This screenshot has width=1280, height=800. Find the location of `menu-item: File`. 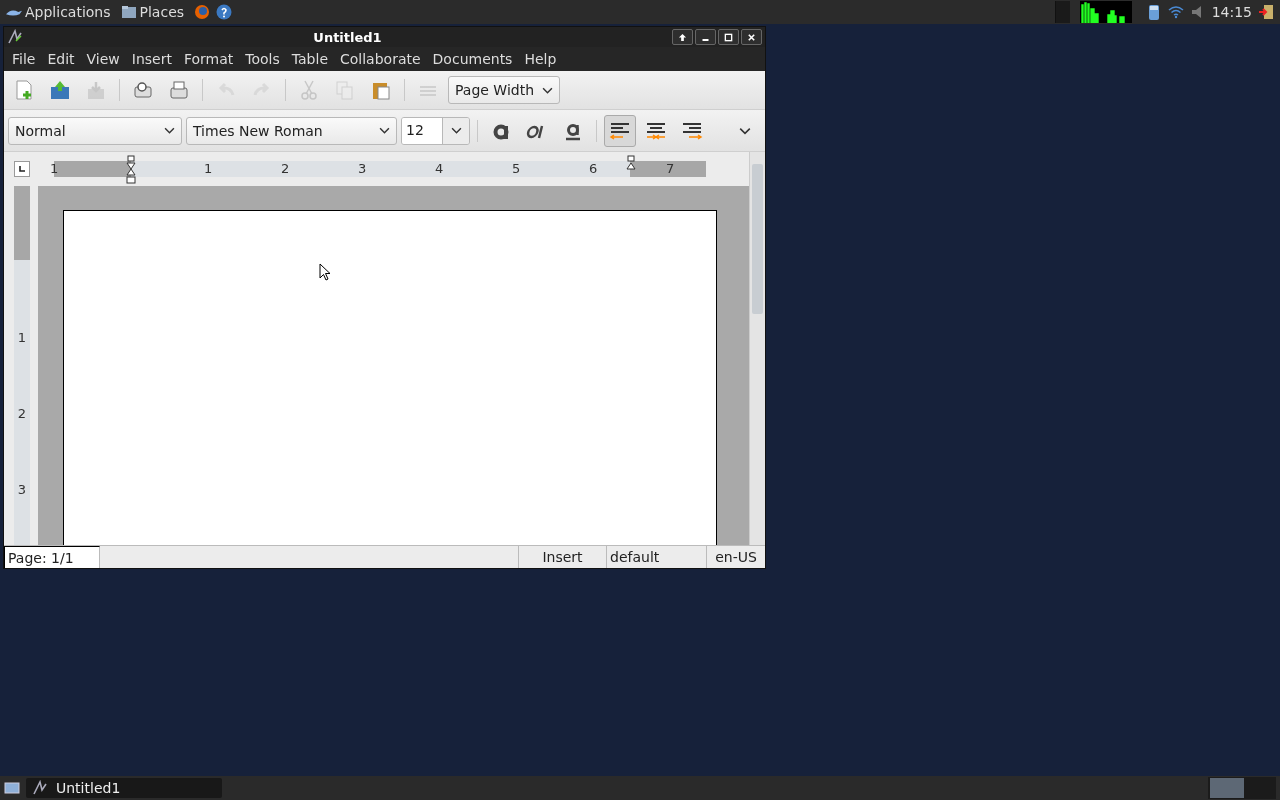

menu-item: File is located at coordinates (24, 59).